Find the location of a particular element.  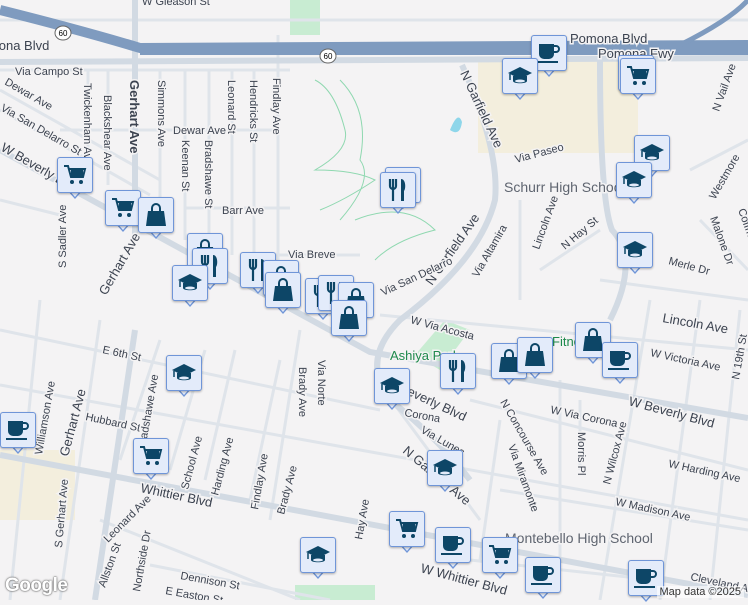

street-label-barr: Barr Ave is located at coordinates (243, 211).